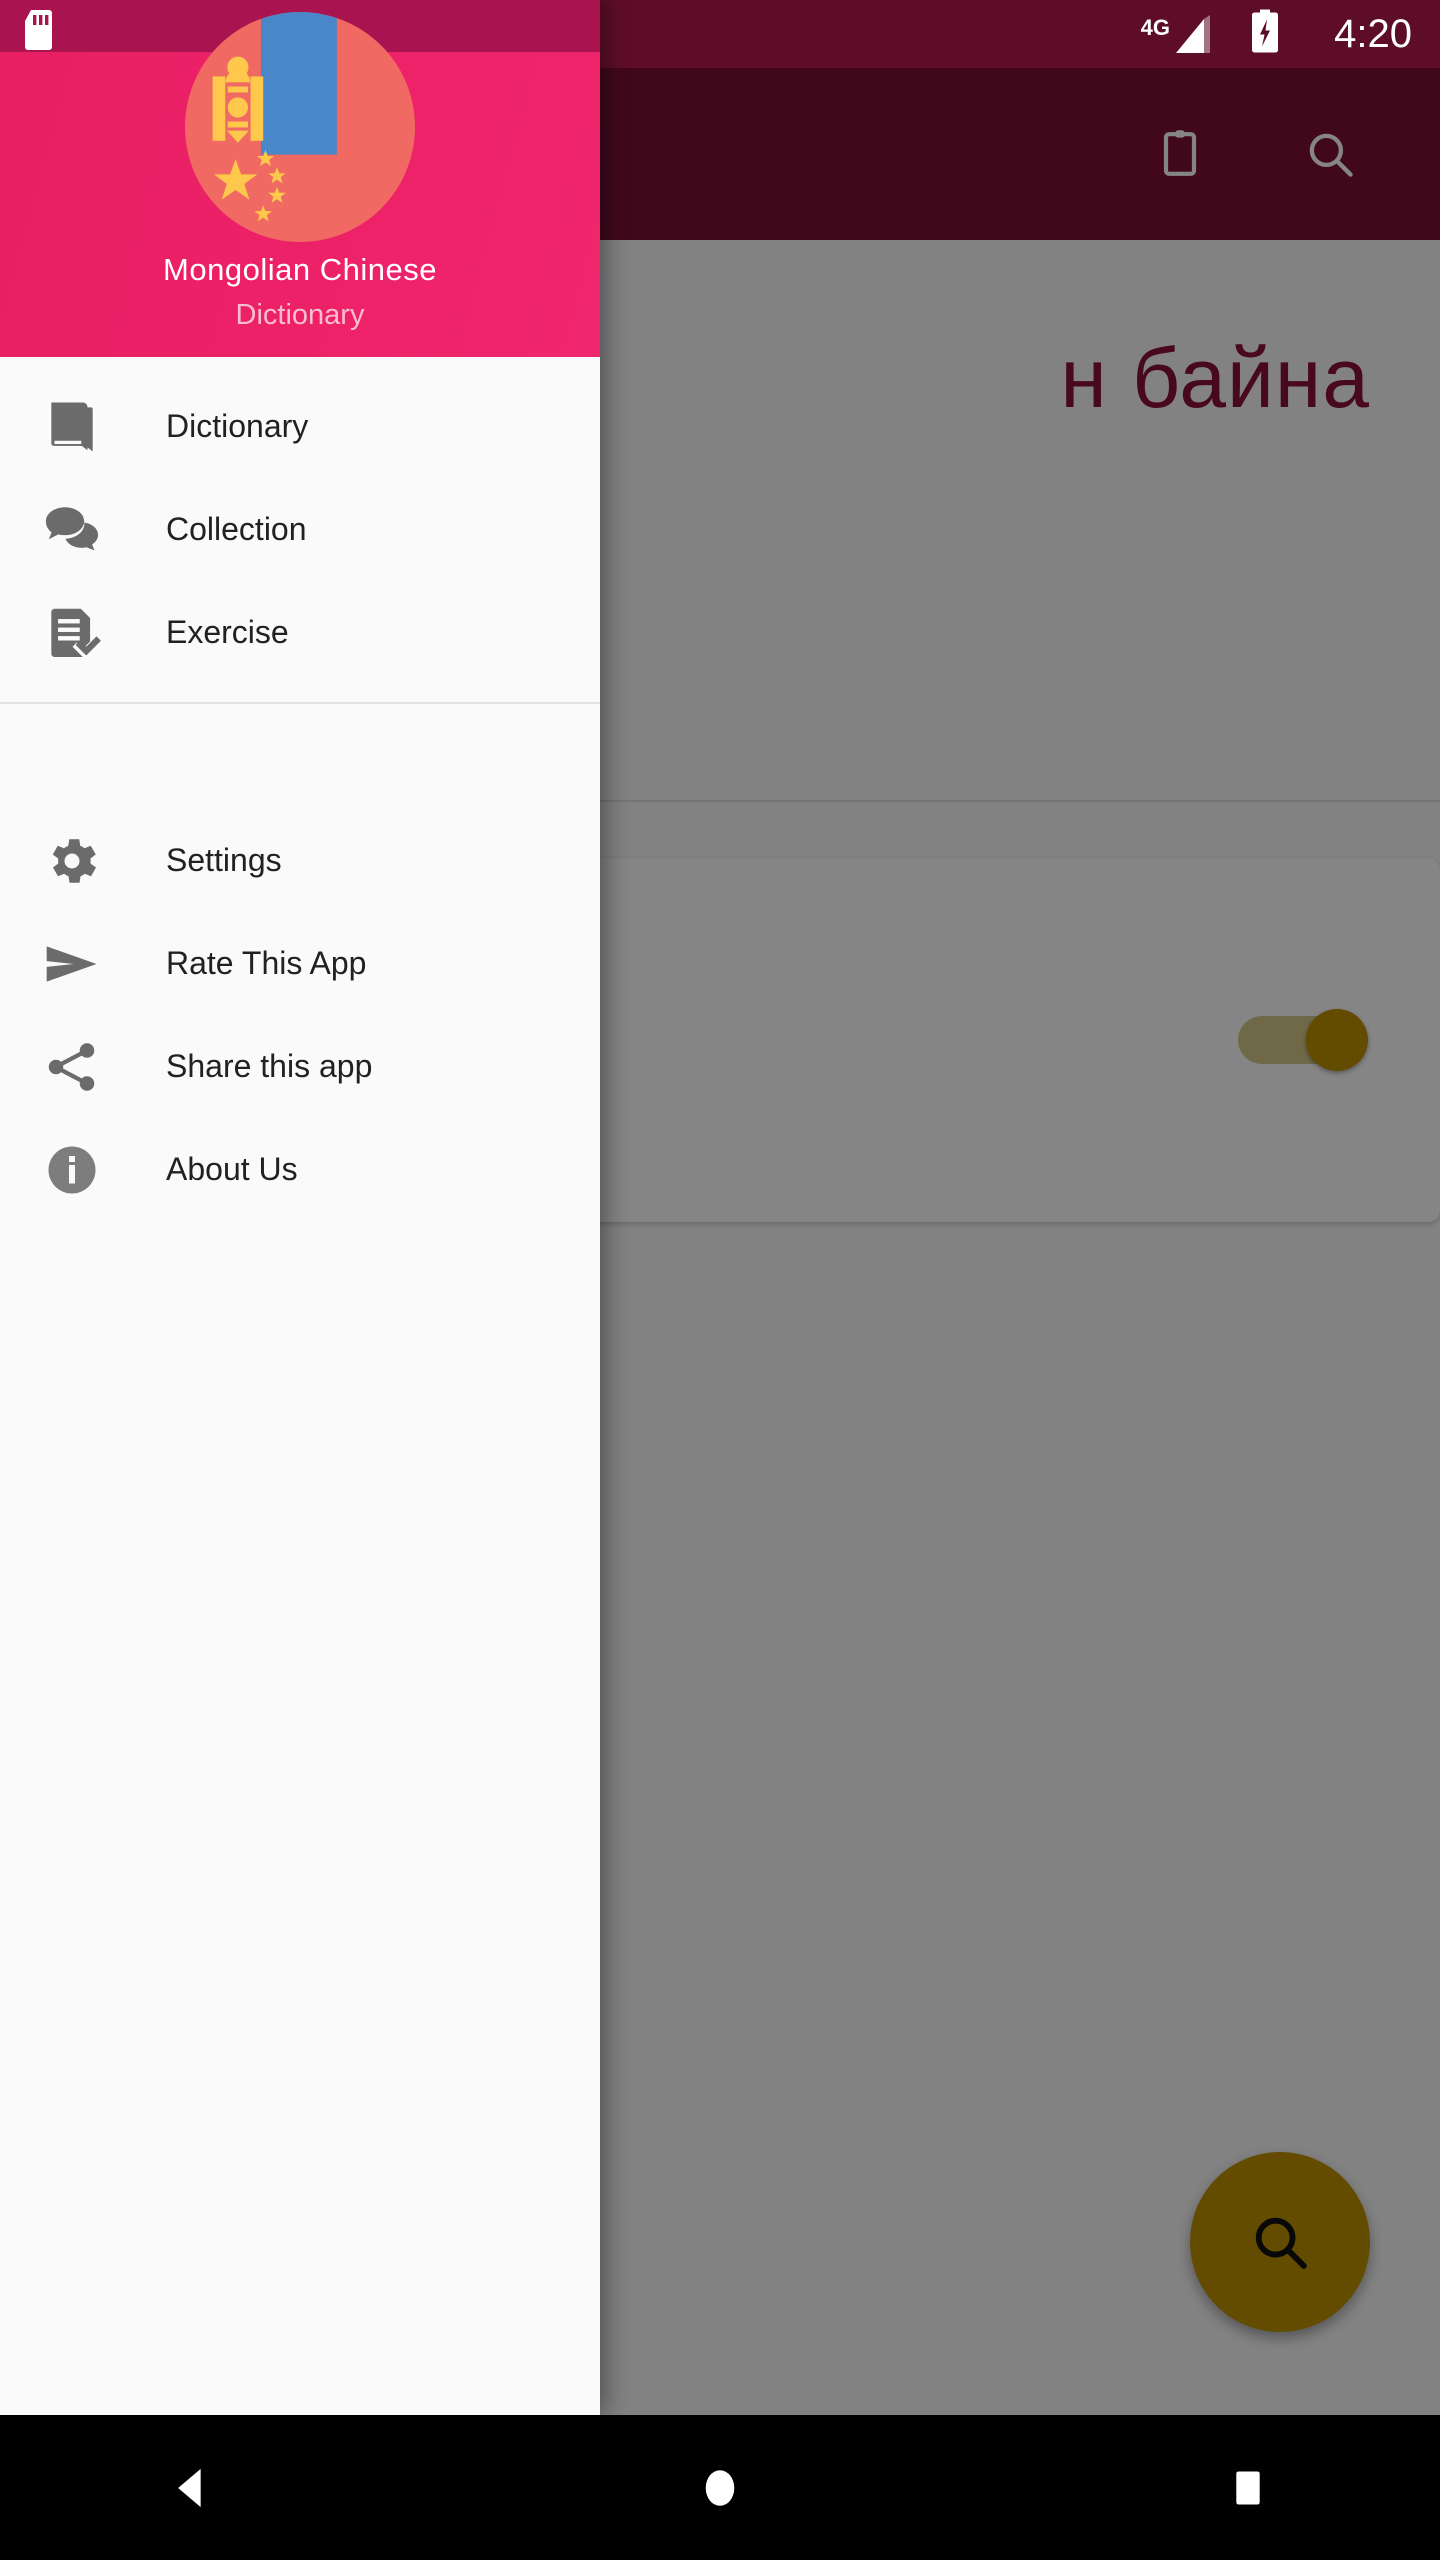  Describe the element at coordinates (72, 964) in the screenshot. I see `send-icon` at that location.